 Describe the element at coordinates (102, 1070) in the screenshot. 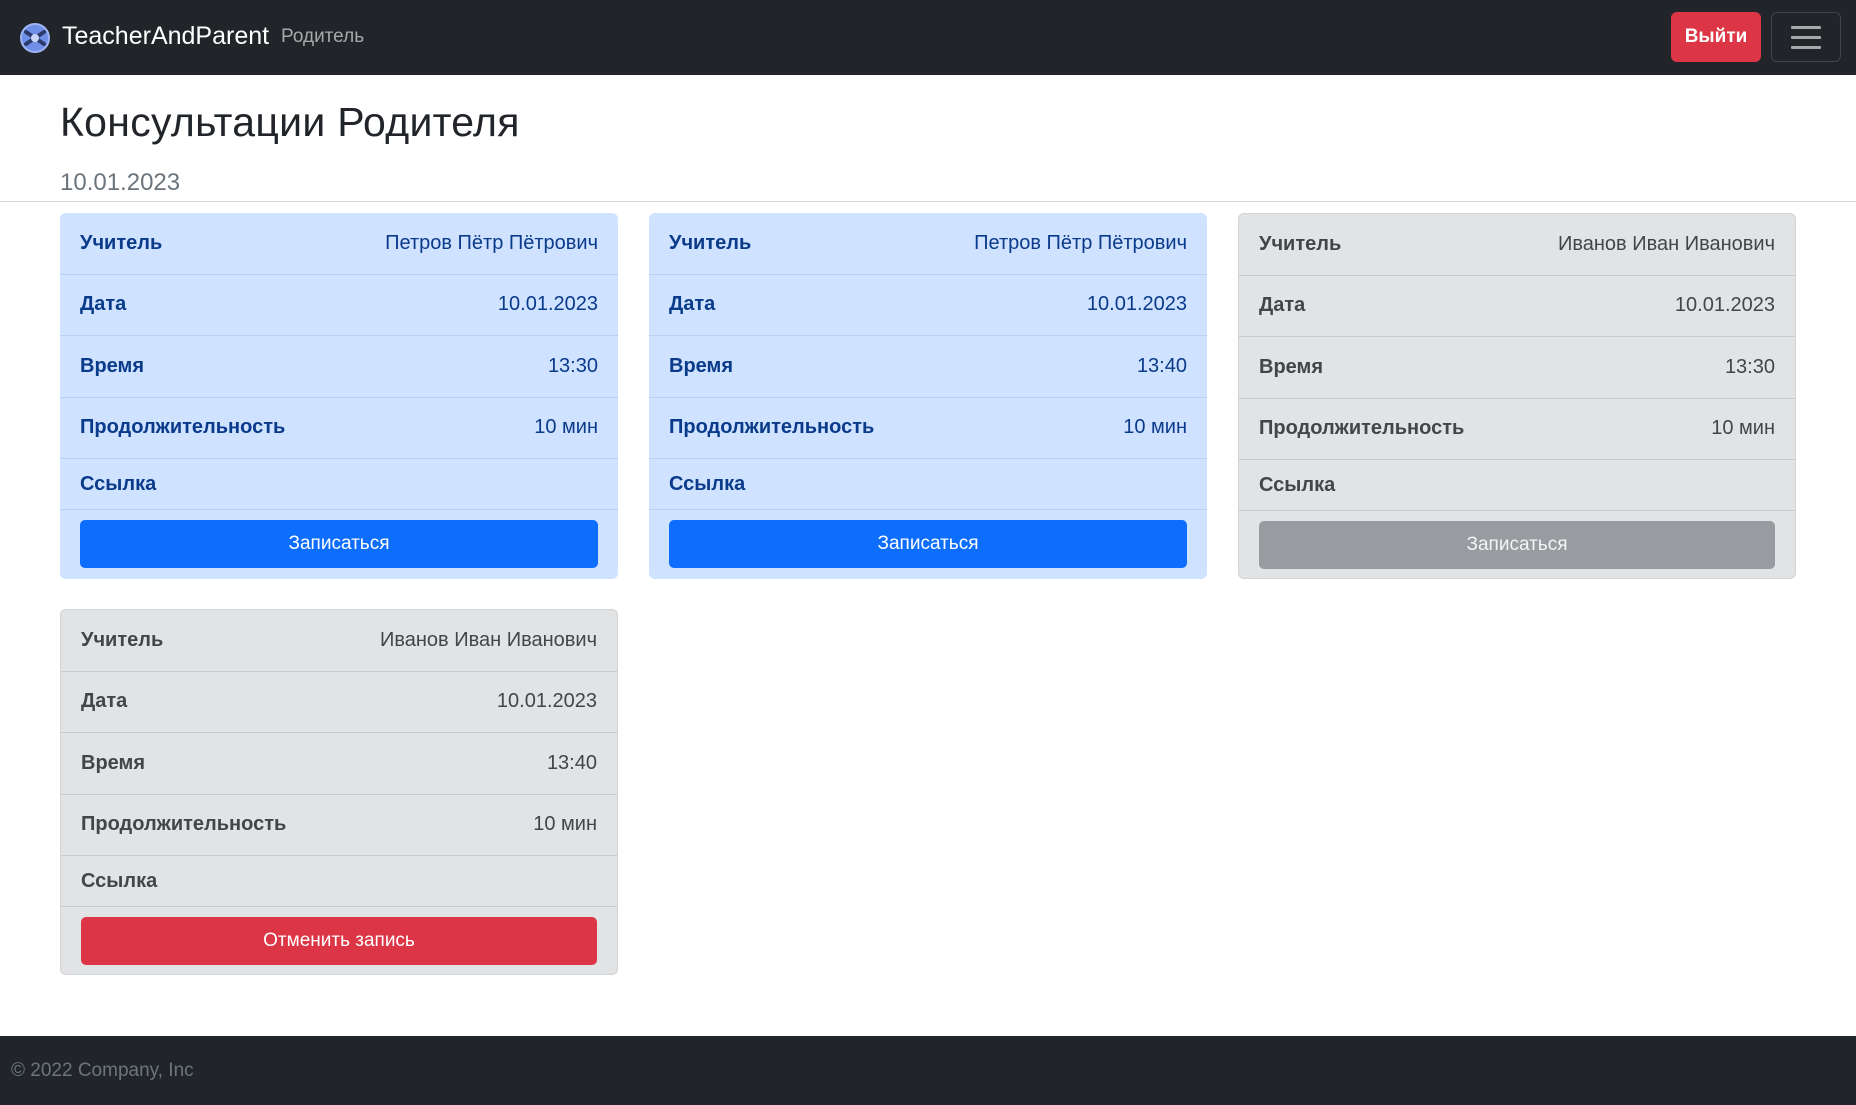

I see `copyright-text: © 2022 Company, Inc` at that location.